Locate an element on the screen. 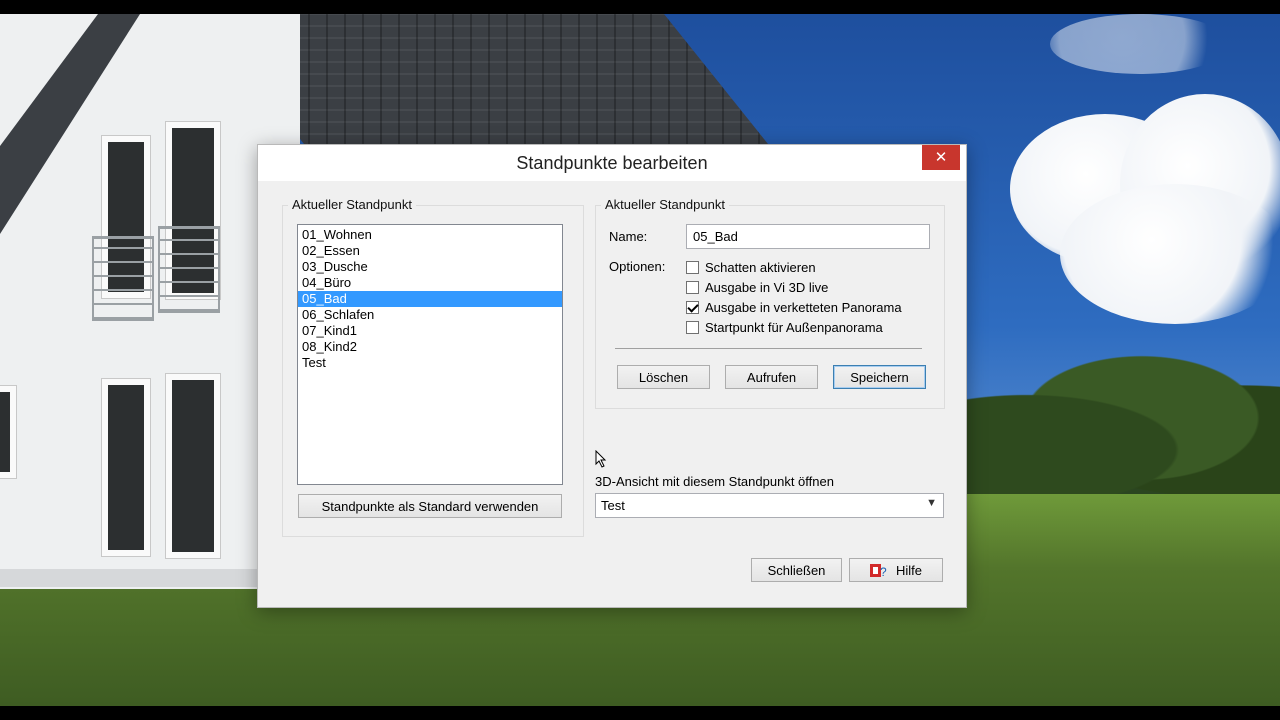 Image resolution: width=1280 pixels, height=720 pixels. option-row: Ausgabe in Vi 3D live is located at coordinates (757, 287).